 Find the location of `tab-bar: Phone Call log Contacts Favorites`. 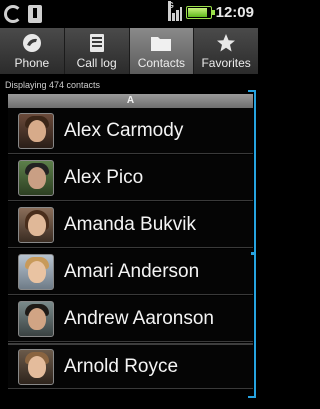

tab-bar: Phone Call log Contacts Favorites is located at coordinates (129, 51).